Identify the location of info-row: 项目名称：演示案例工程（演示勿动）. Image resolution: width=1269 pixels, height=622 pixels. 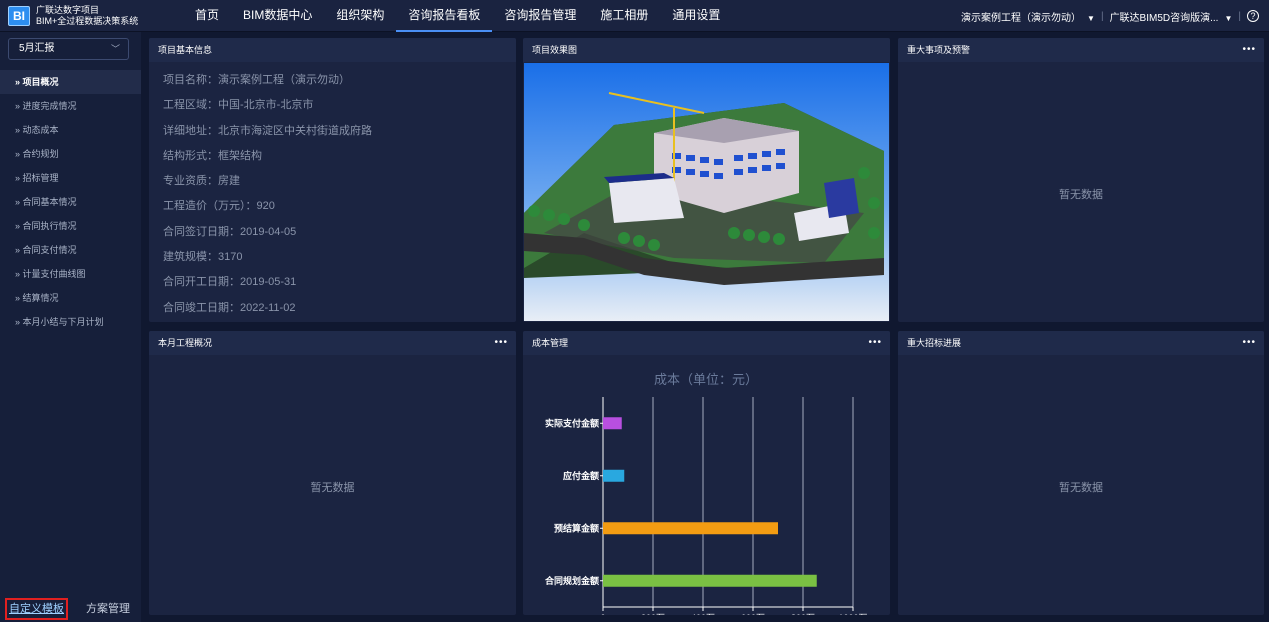
(256, 80).